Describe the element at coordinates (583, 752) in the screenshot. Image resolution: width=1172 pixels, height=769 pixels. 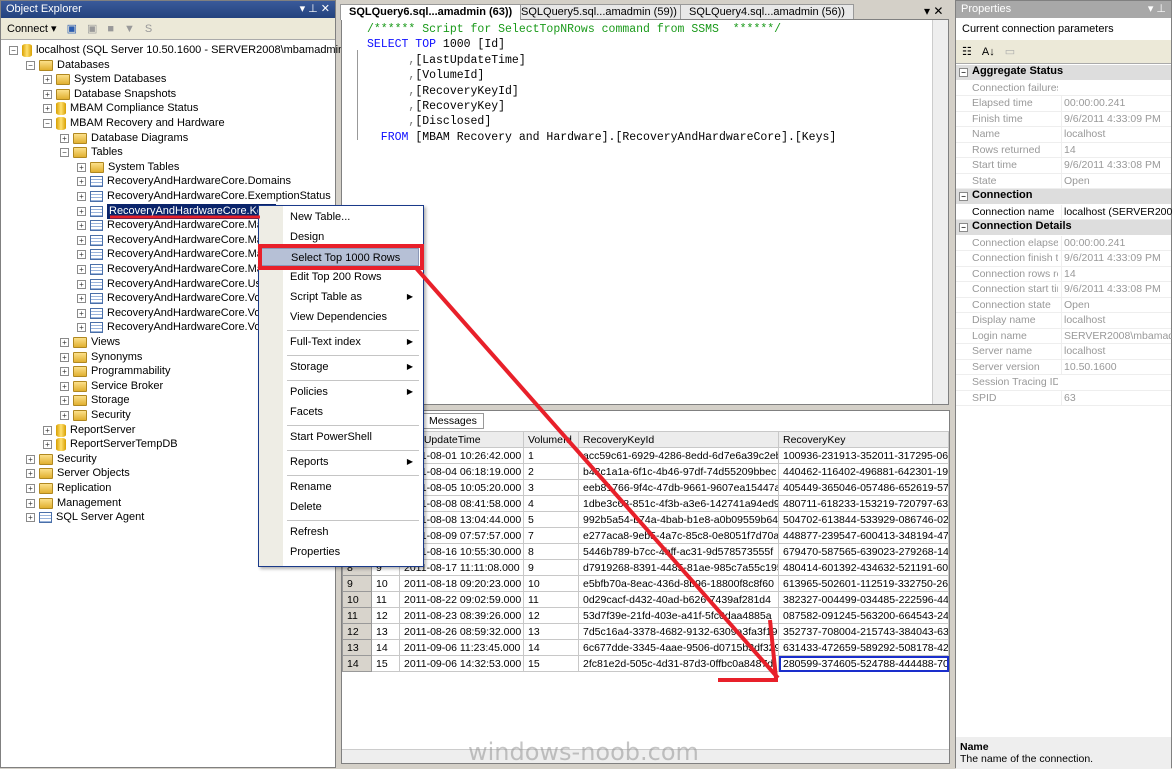
I see `watermark: windows-noob.com` at that location.